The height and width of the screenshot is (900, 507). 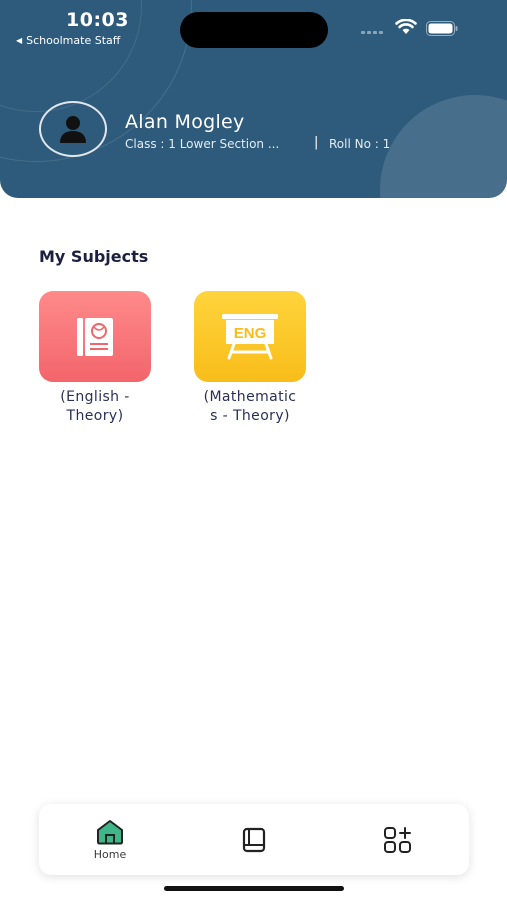 I want to click on subject-label-line: (Mathematic, so click(x=250, y=397).